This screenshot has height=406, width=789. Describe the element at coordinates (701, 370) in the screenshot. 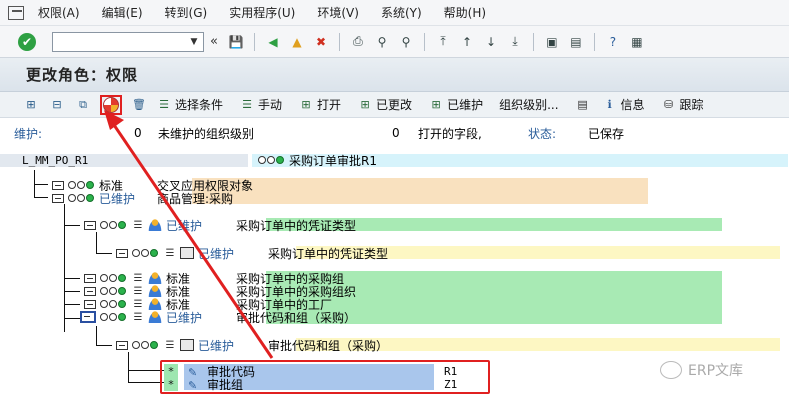

I see `watermark: ERP文库` at that location.